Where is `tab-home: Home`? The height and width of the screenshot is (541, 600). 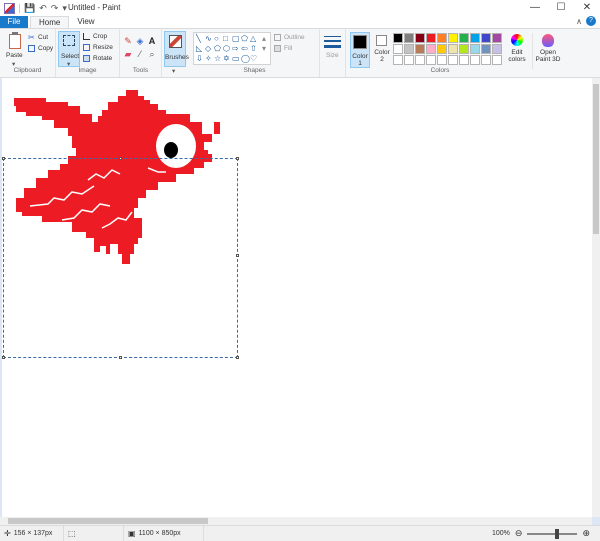 tab-home: Home is located at coordinates (50, 22).